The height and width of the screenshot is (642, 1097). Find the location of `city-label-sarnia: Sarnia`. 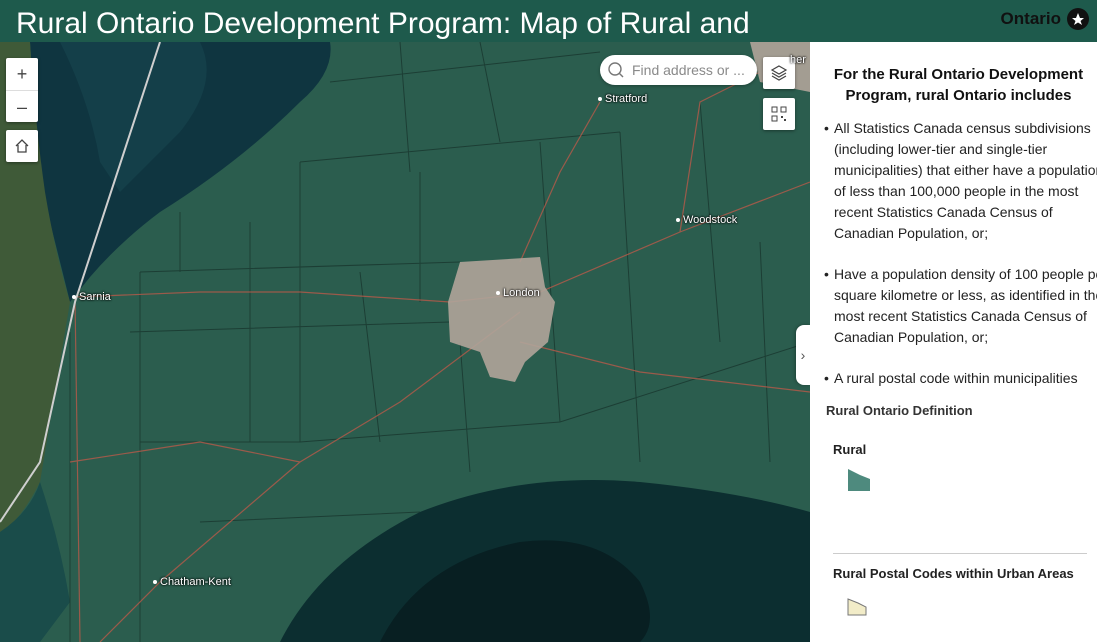

city-label-sarnia: Sarnia is located at coordinates (91, 297).